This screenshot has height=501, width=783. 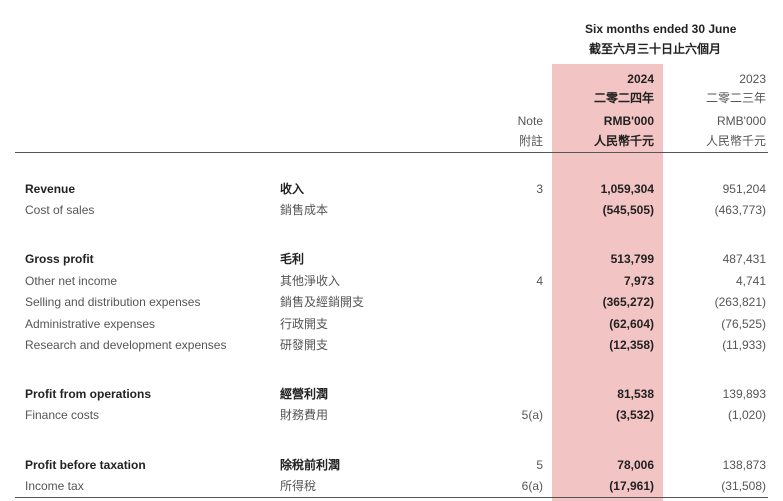 What do you see at coordinates (752, 79) in the screenshot?
I see `year-2023-header: 2023` at bounding box center [752, 79].